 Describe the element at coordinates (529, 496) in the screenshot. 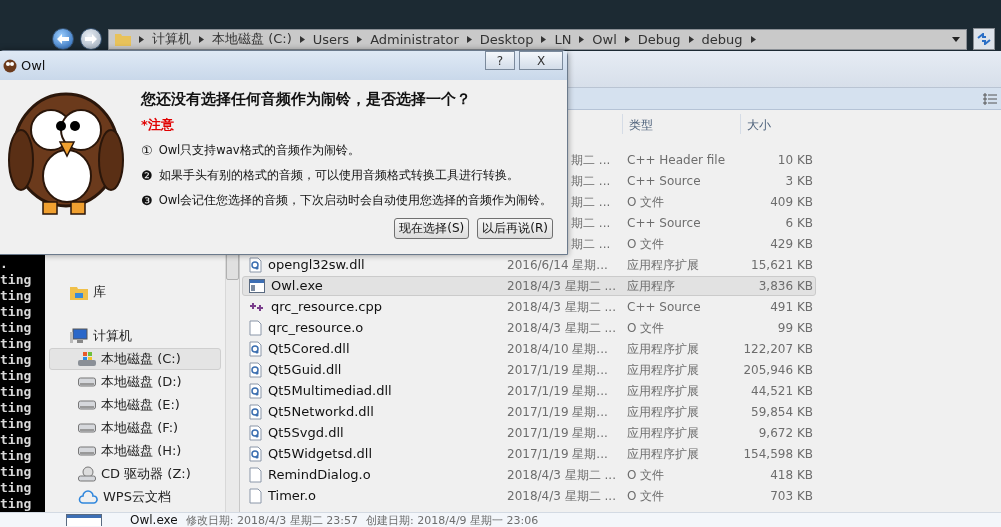

I see `file-row: Timer.o 2018/4/3 星期二 ... O 文件 703 KB` at that location.